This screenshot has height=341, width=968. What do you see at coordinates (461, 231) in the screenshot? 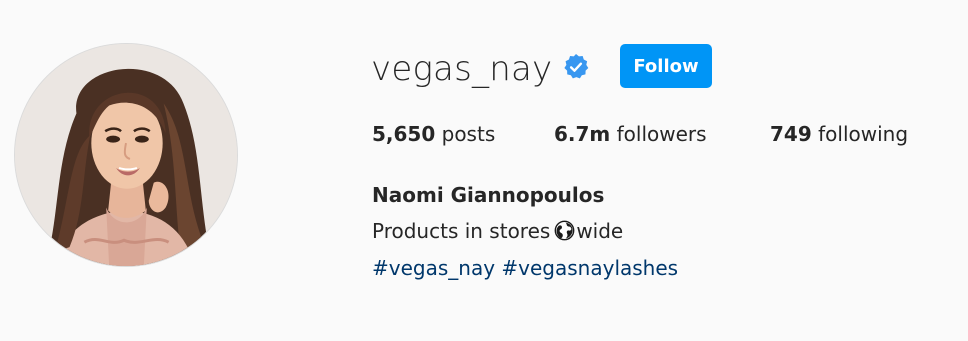
I see `bio-text-prefix: Products in stores` at bounding box center [461, 231].